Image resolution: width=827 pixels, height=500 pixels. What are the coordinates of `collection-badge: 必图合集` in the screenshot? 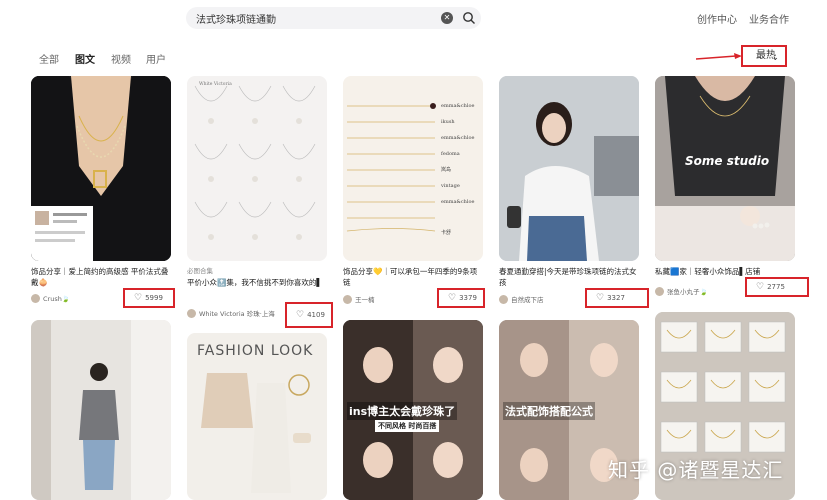 It's located at (200, 271).